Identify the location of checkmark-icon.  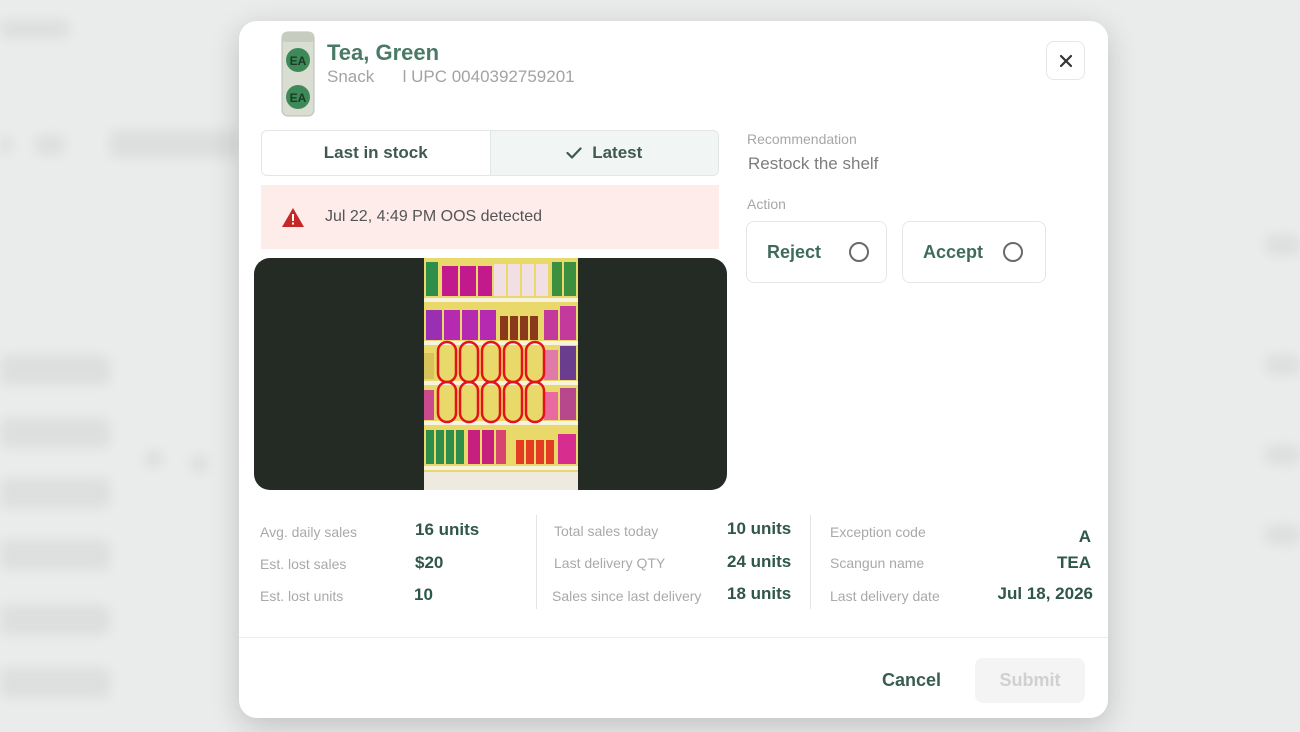
(574, 153).